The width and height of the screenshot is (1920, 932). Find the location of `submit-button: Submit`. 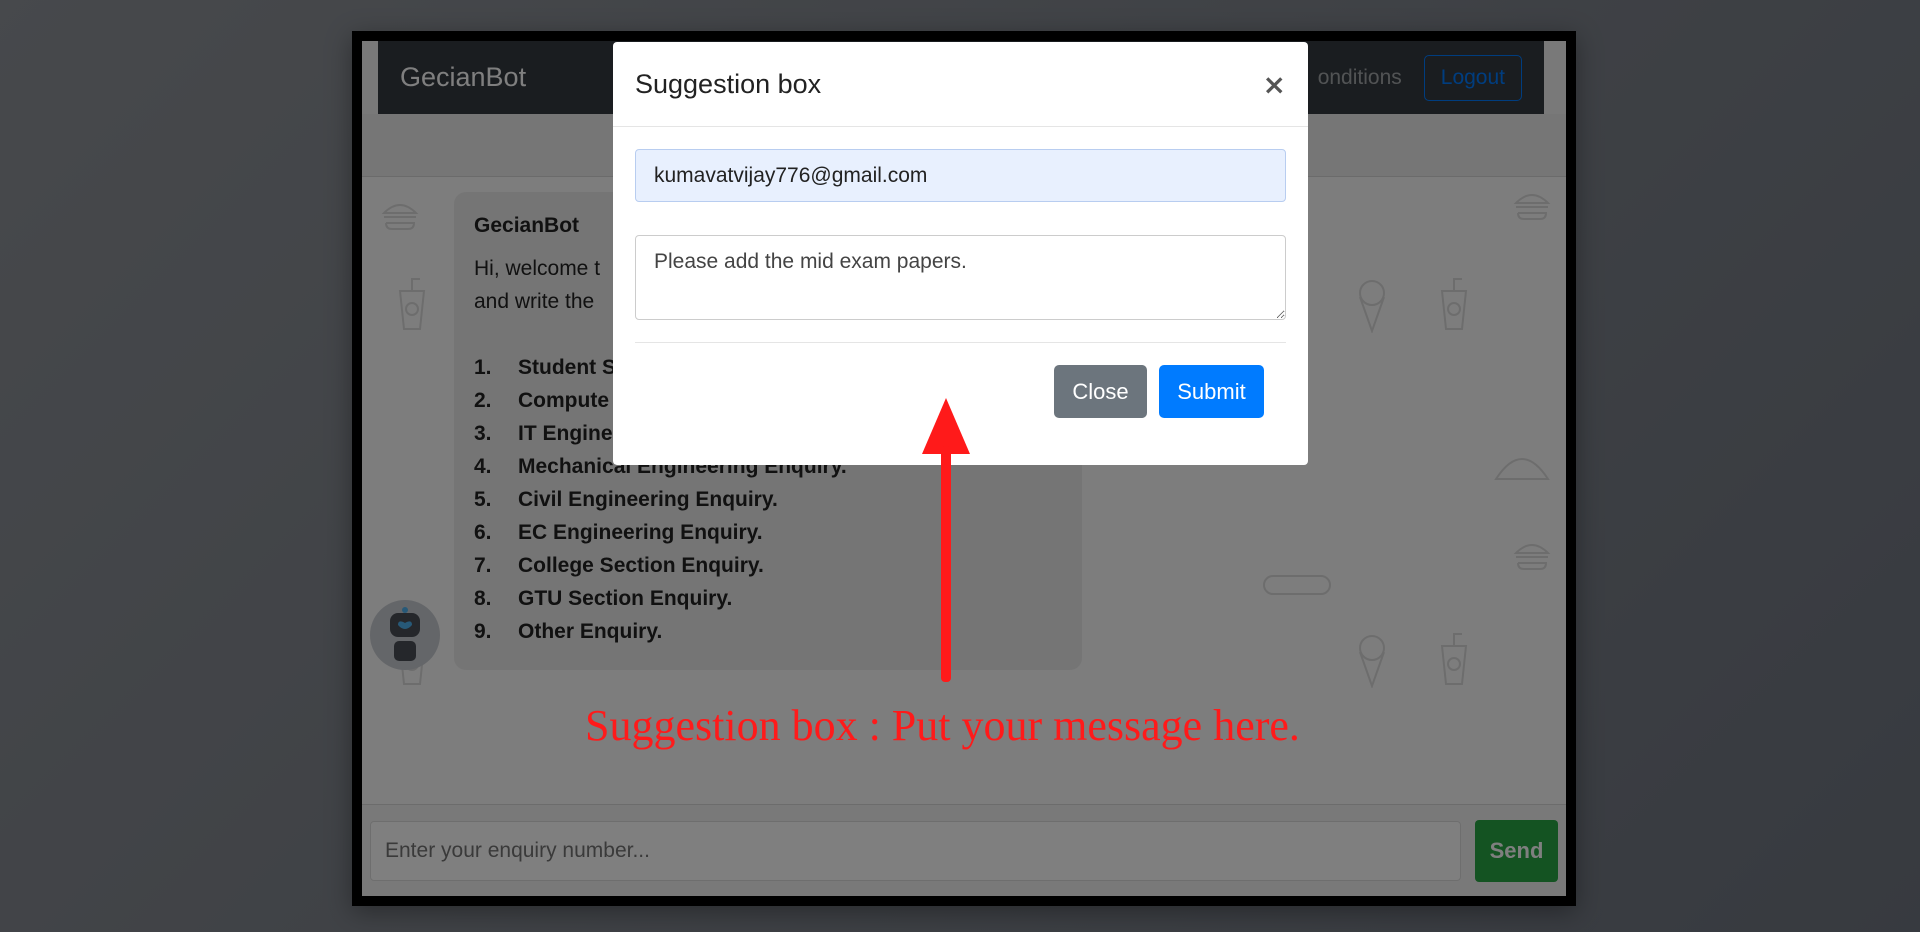

submit-button: Submit is located at coordinates (1211, 391).